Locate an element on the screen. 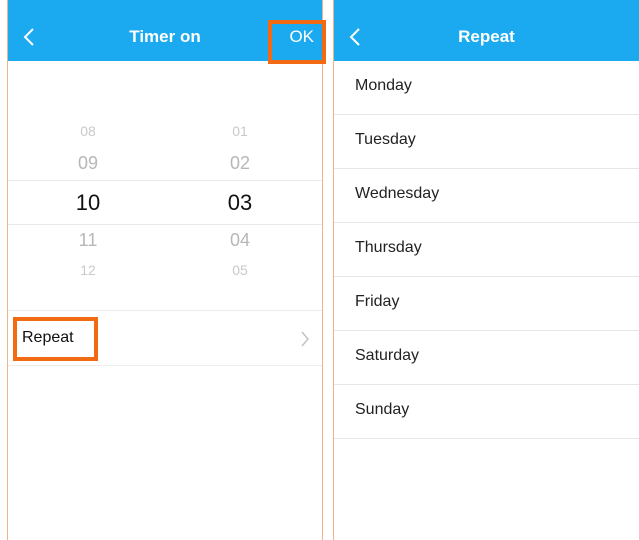 The width and height of the screenshot is (639, 540). minute-option: 04 is located at coordinates (240, 240).